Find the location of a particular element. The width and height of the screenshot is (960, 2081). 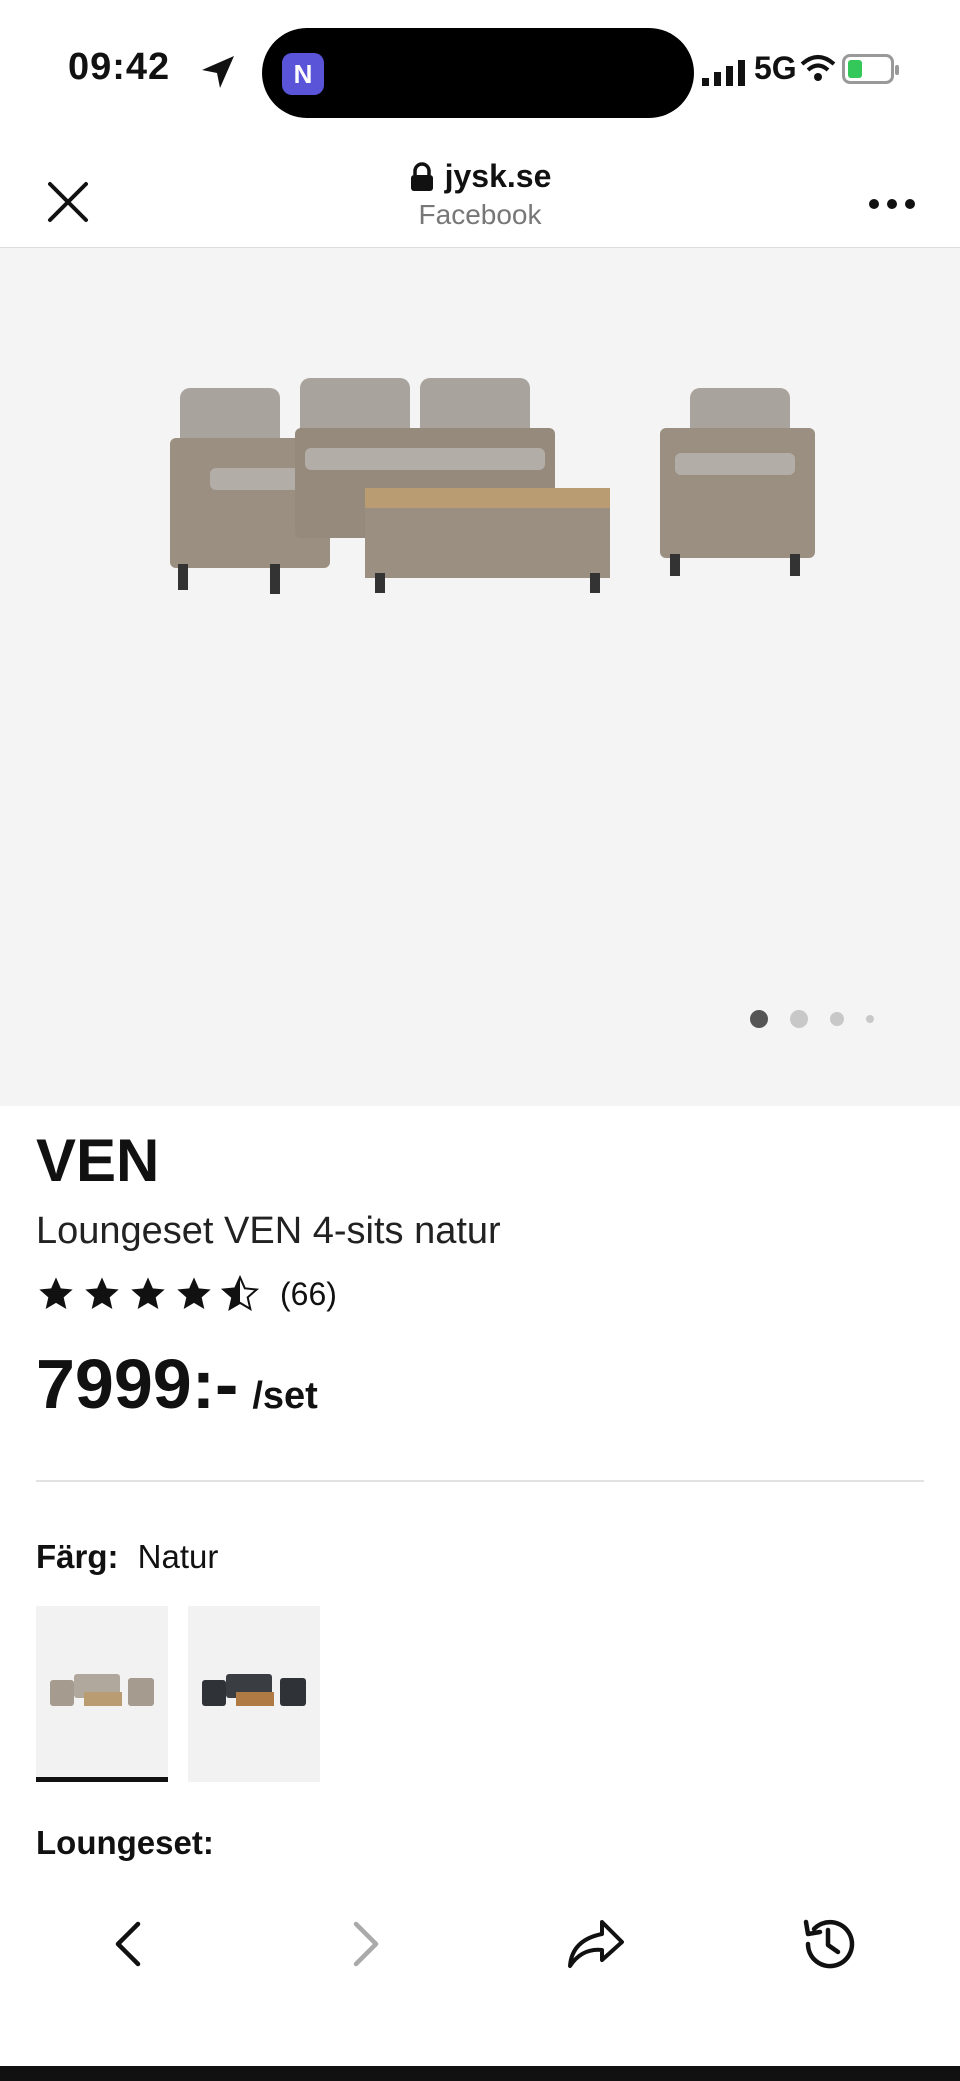

color-label: Färg: is located at coordinates (77, 1556).